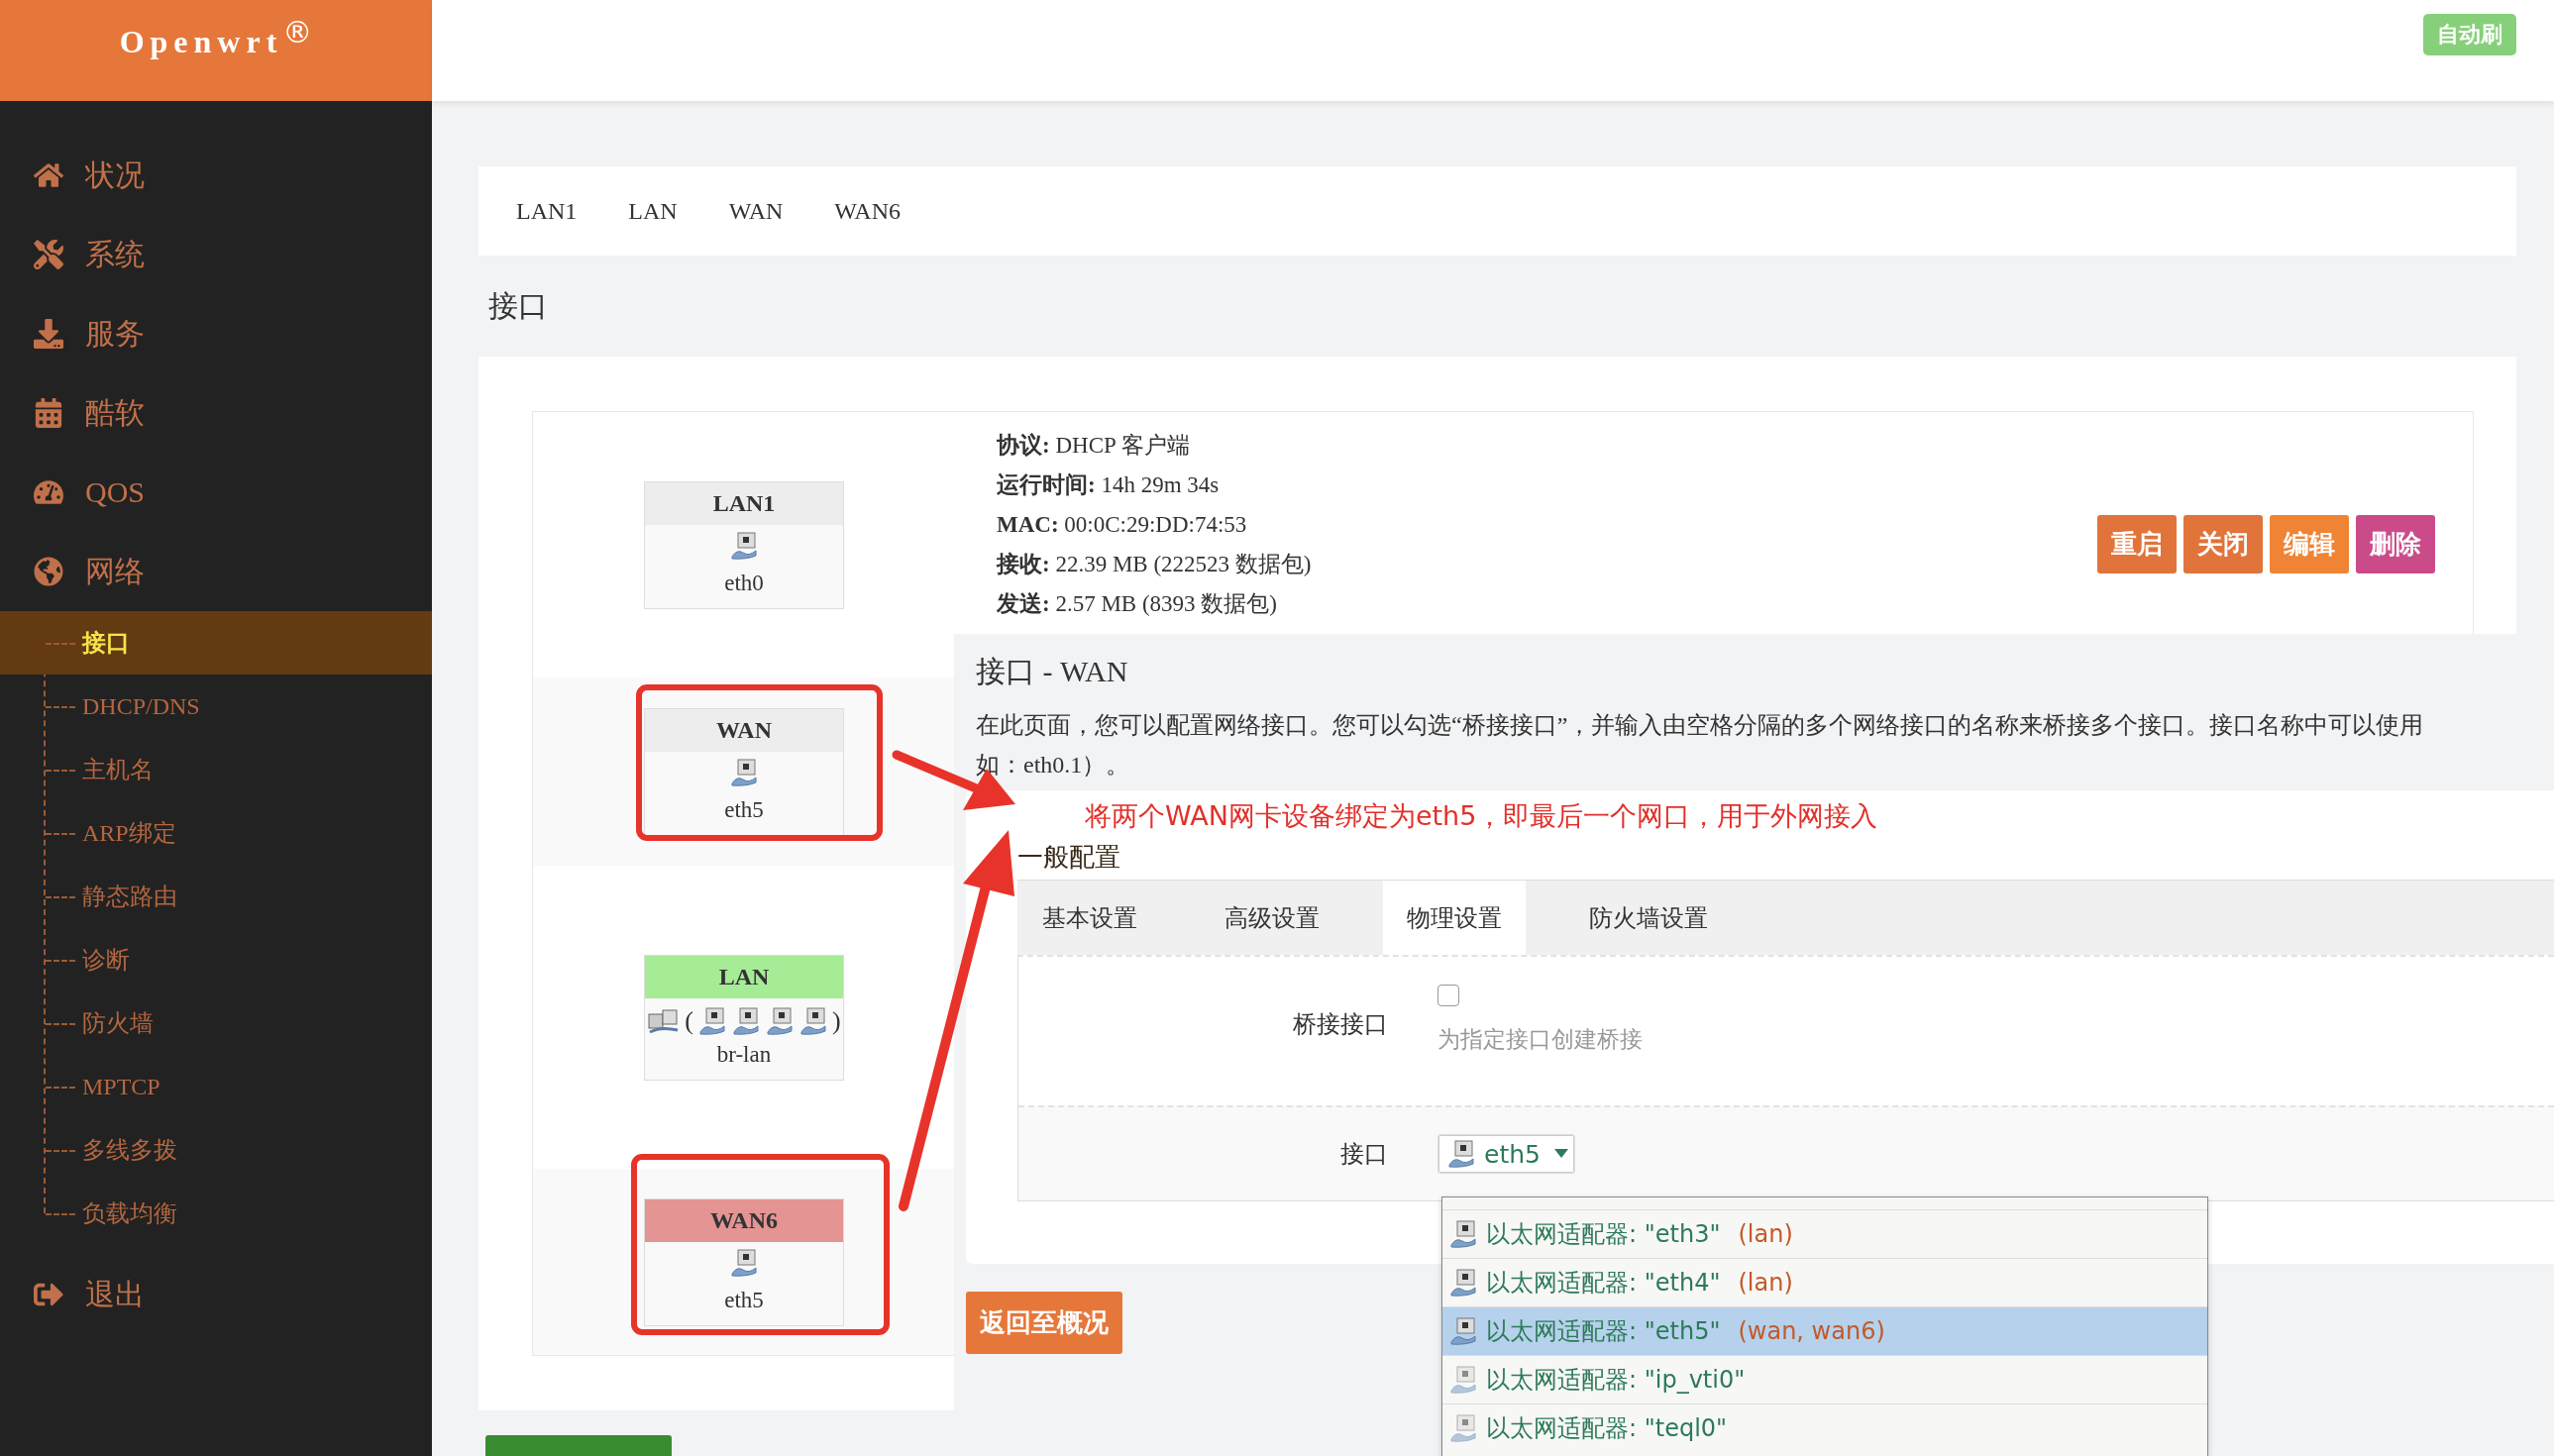  What do you see at coordinates (216, 1213) in the screenshot?
I see `sidebar-subitem: 负载均衡` at bounding box center [216, 1213].